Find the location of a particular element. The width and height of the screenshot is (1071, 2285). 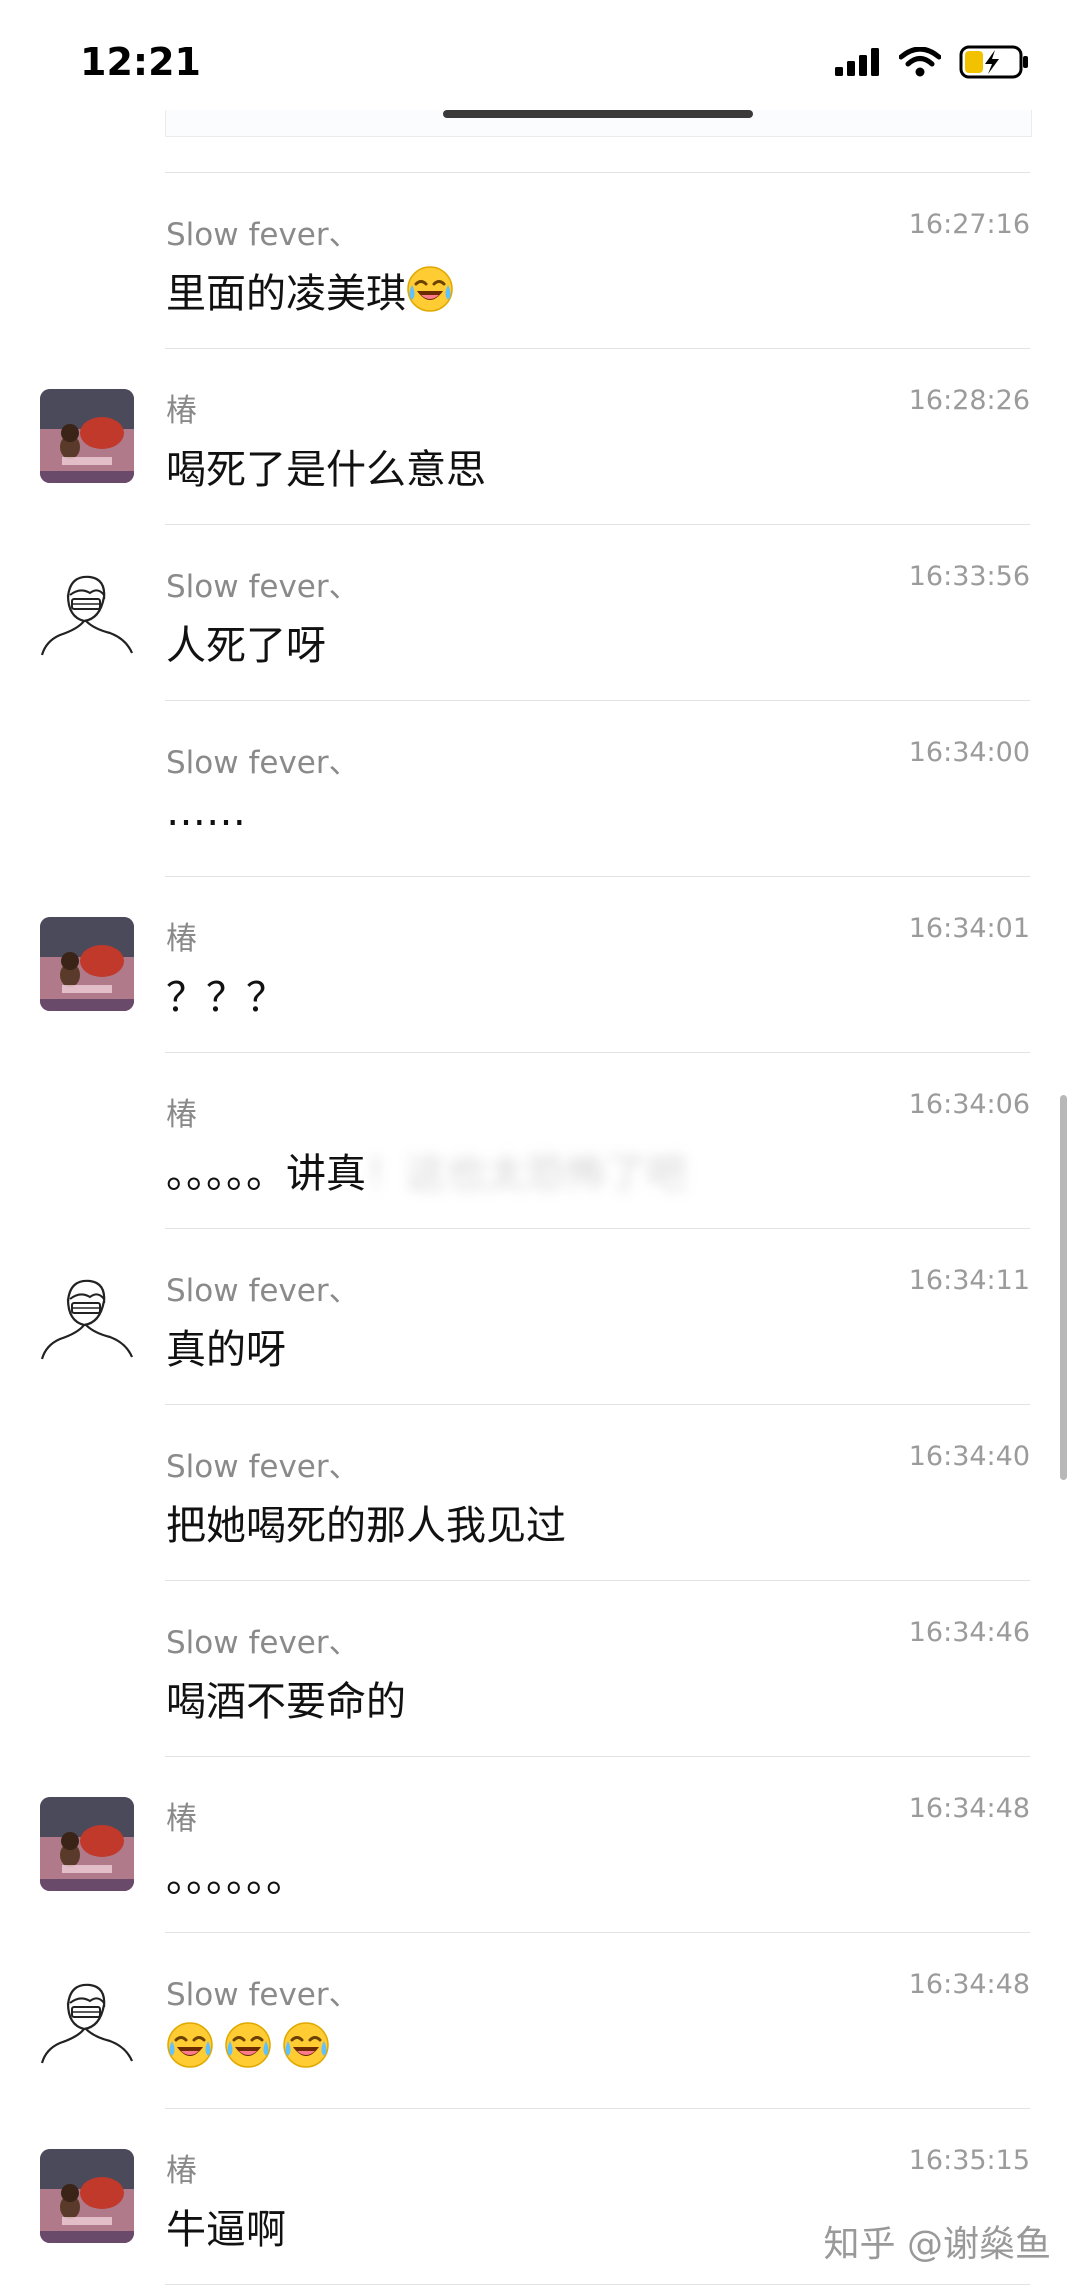

message-text: 牛逼啊 is located at coordinates (226, 2226).